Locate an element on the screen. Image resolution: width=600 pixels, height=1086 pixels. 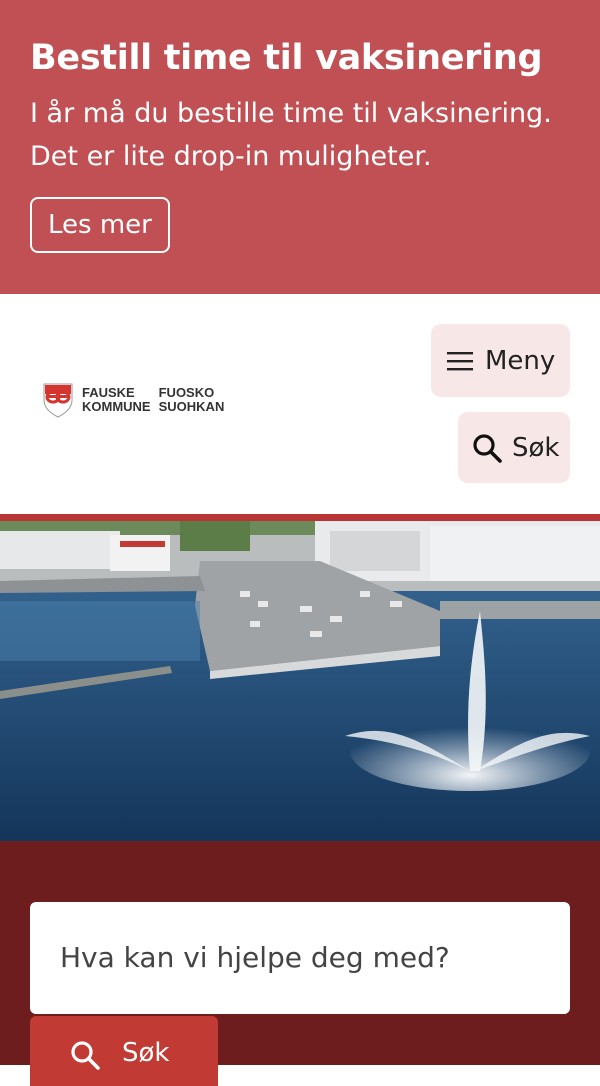
search-submit-label: Søk is located at coordinates (146, 1053).